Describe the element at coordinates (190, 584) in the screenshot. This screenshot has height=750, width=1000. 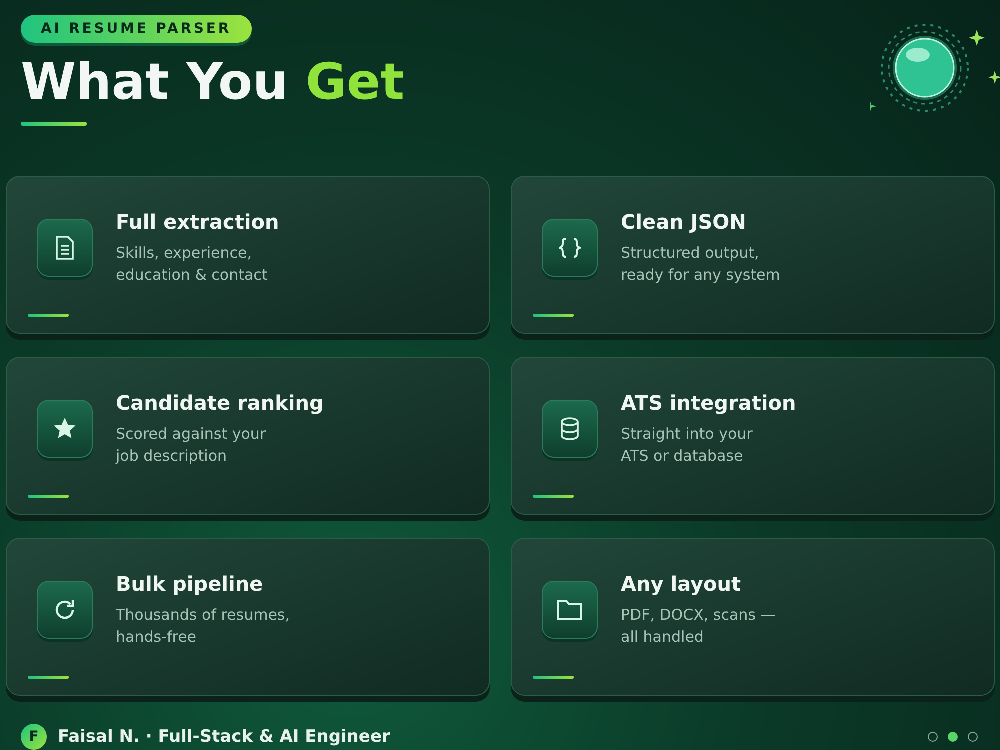
I see `feature-title: Bulk pipeline` at that location.